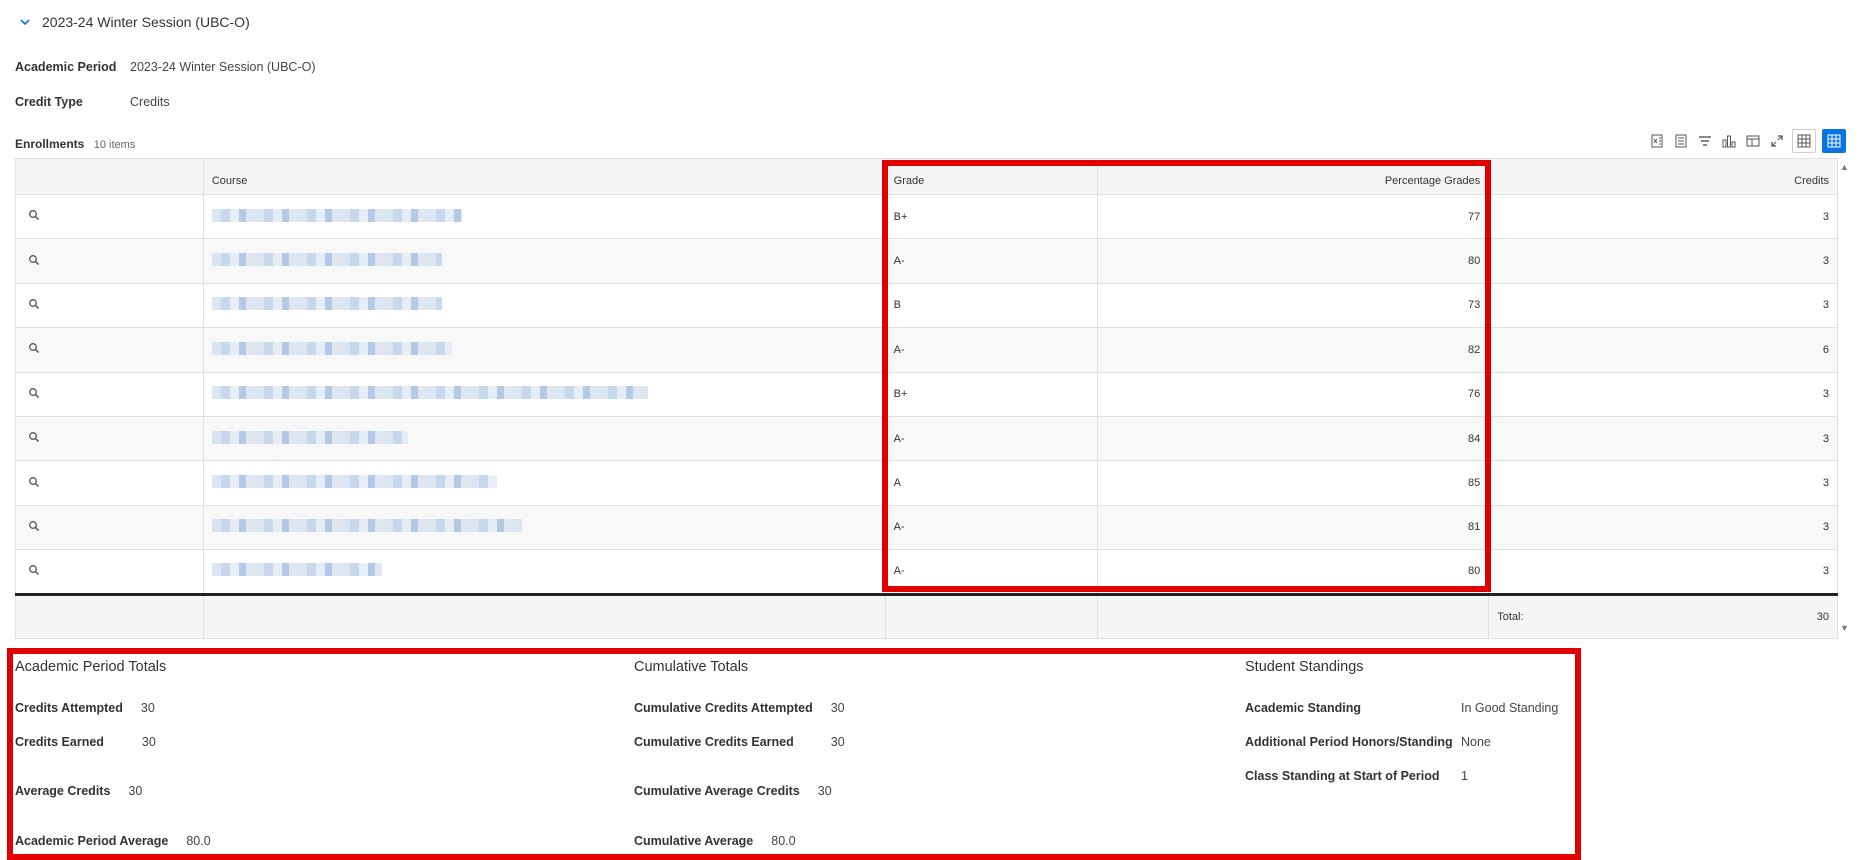 This screenshot has height=860, width=1860. Describe the element at coordinates (723, 708) in the screenshot. I see `kv-label: Cumulative Credits Attempted` at that location.